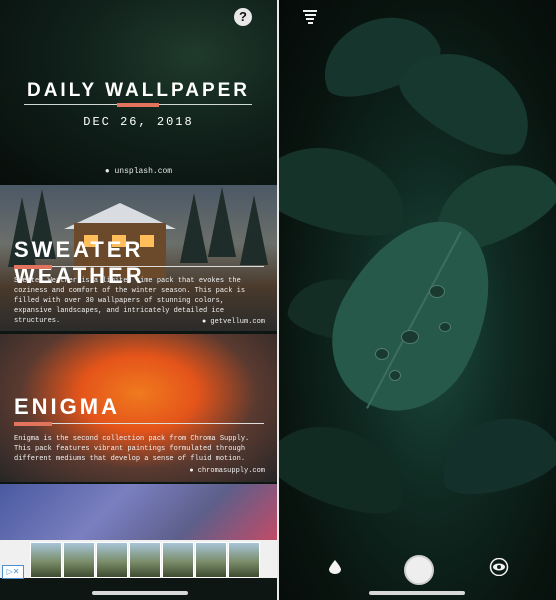  I want to click on pack-credit-link: ● getvellum.com, so click(233, 322).